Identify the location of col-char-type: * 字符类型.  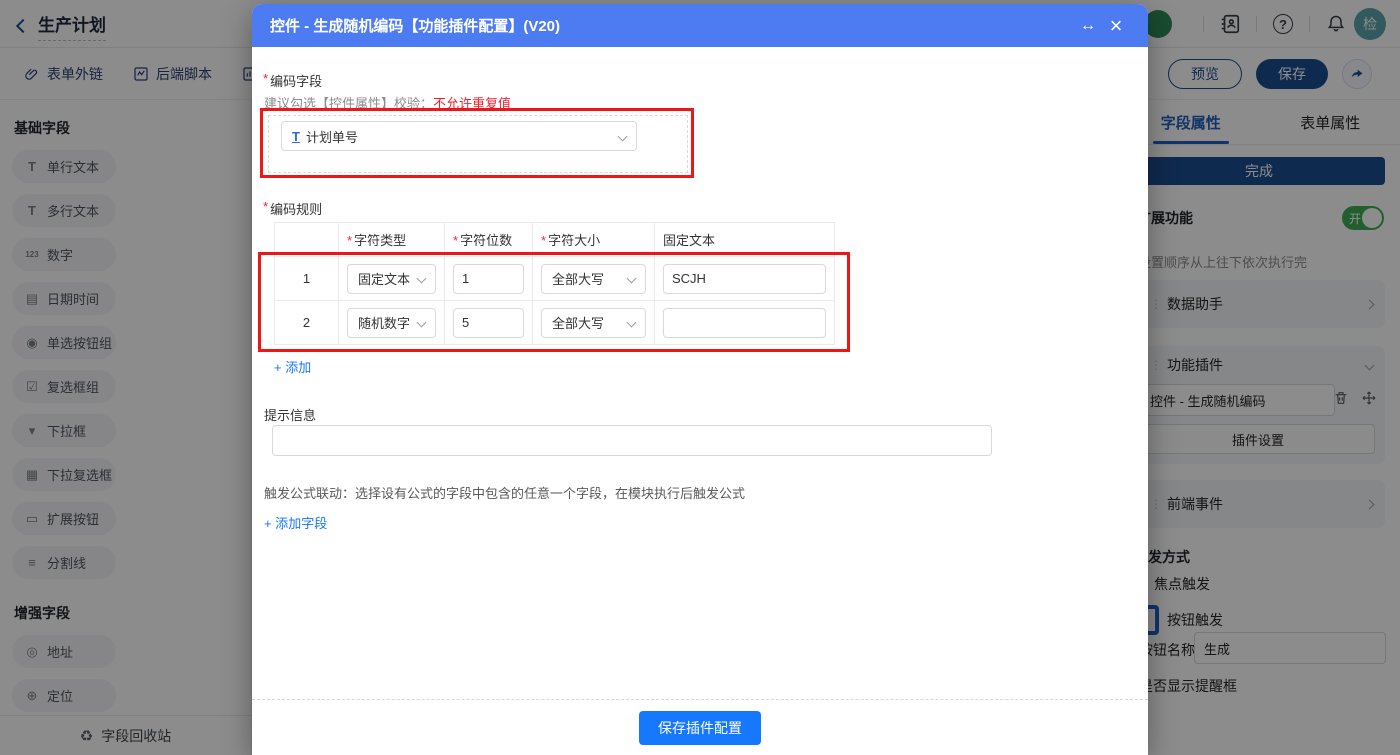
(391, 239).